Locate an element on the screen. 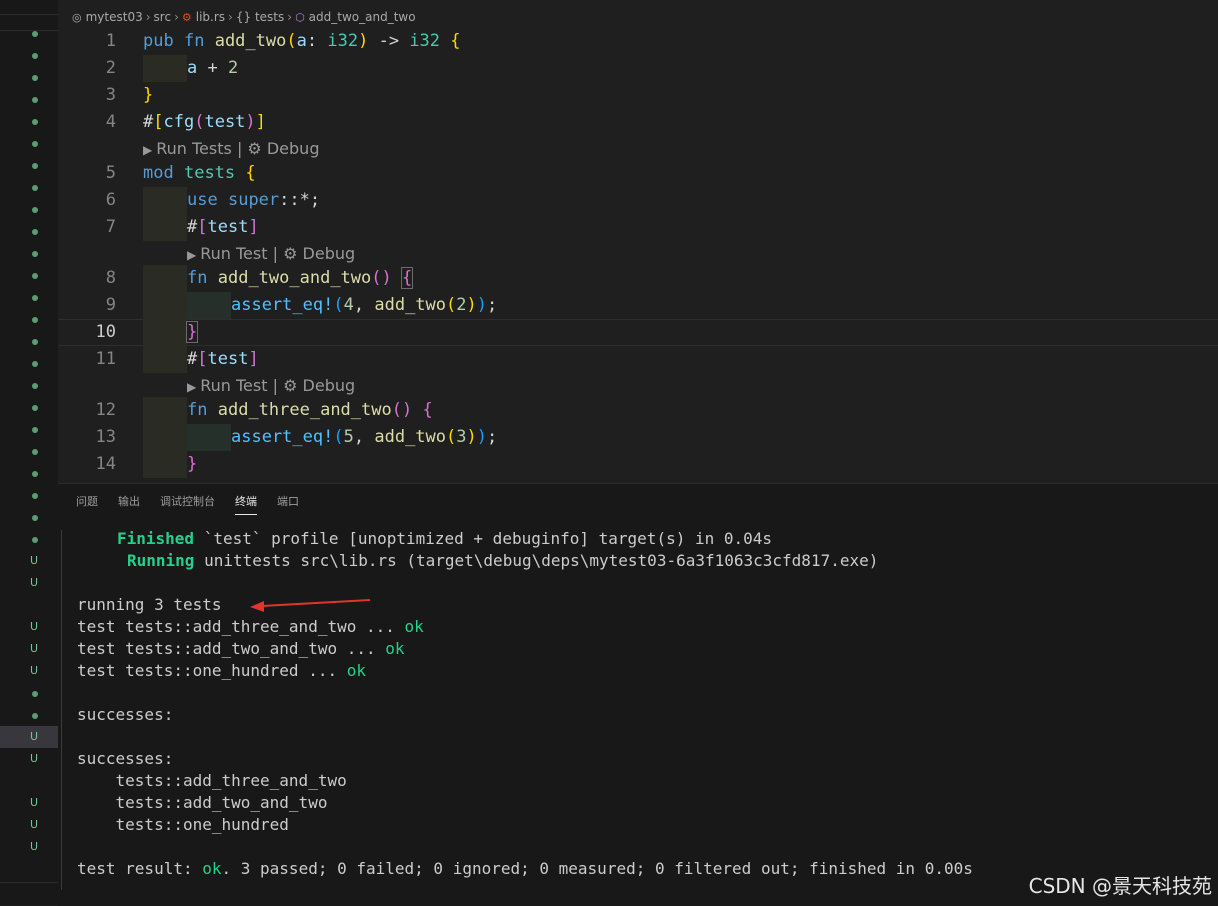 The image size is (1218, 906). code-text: fn add_two_and_two() { is located at coordinates (300, 278).